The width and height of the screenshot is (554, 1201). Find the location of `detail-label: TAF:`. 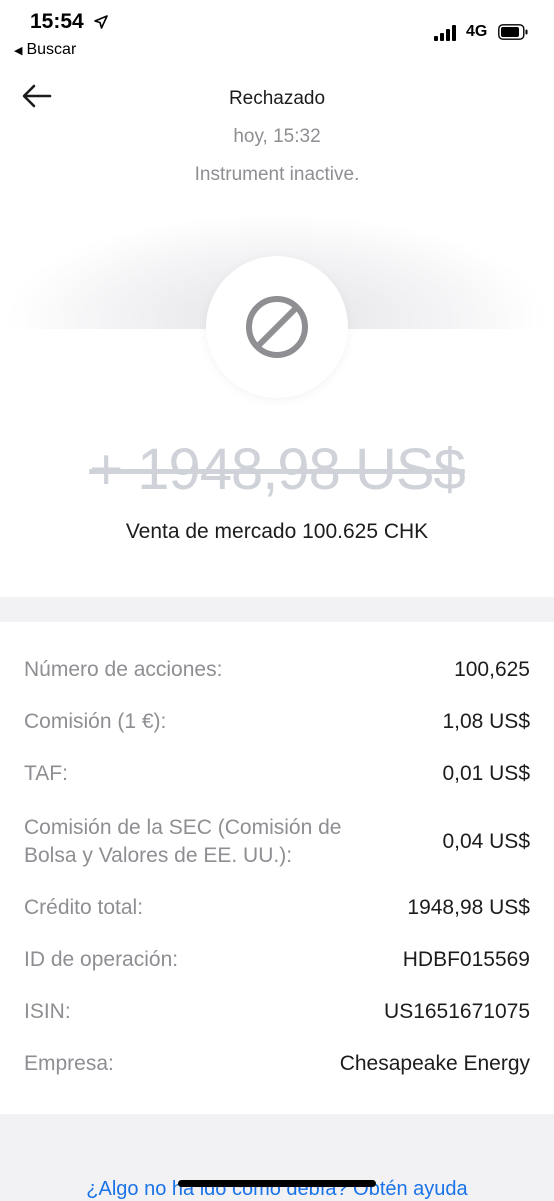

detail-label: TAF: is located at coordinates (46, 773).